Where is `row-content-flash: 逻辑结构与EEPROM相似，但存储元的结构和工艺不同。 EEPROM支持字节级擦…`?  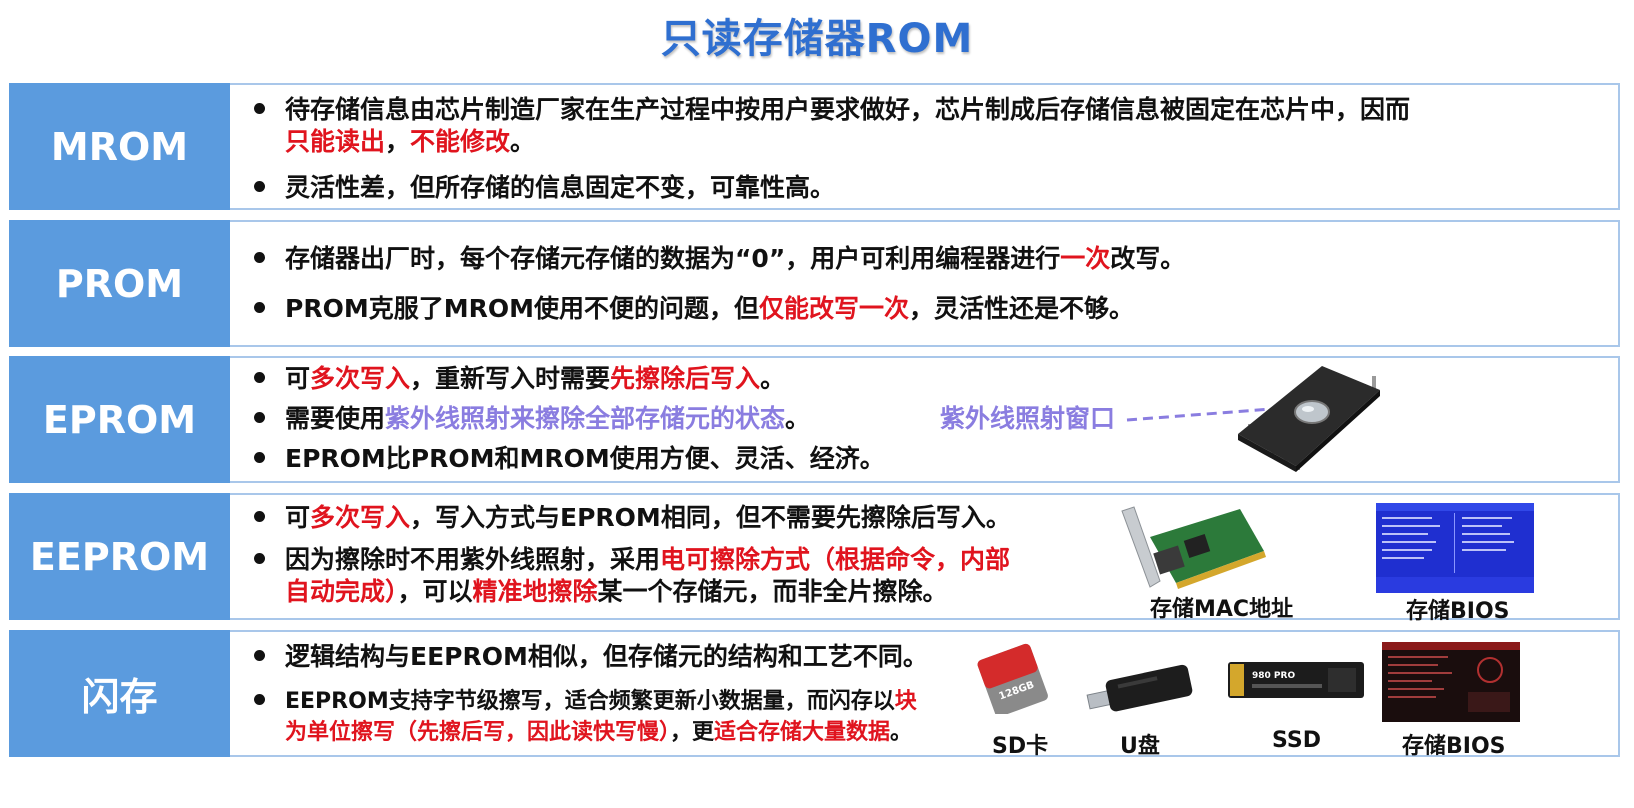 row-content-flash: 逻辑结构与EEPROM相似，但存储元的结构和工艺不同。 EEPROM支持字节级擦… is located at coordinates (925, 694).